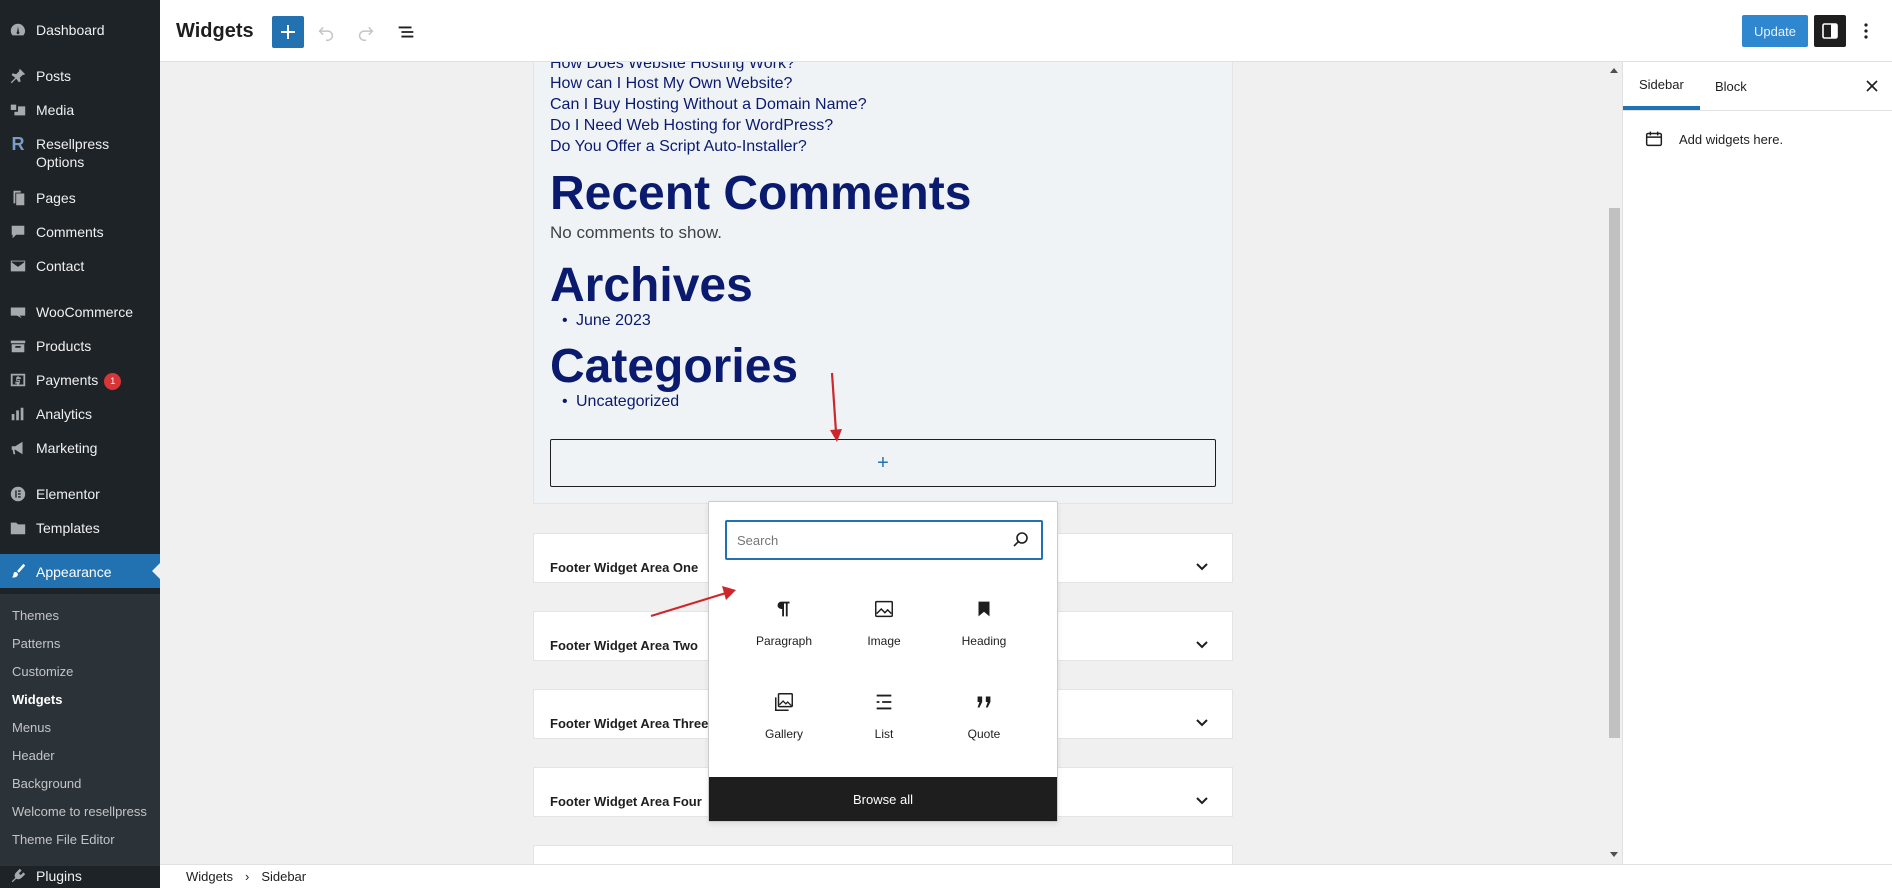 This screenshot has height=888, width=1892. I want to click on dollar-icon, so click(18, 380).